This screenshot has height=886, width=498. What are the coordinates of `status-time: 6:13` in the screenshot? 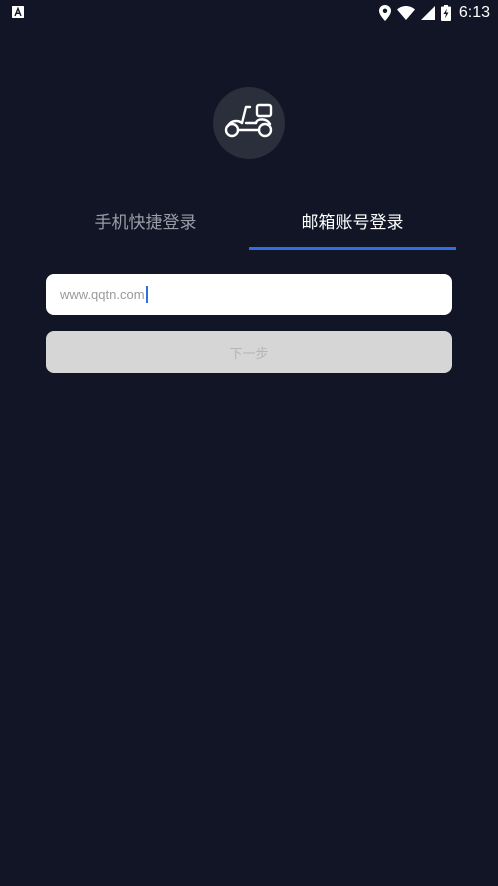 It's located at (474, 12).